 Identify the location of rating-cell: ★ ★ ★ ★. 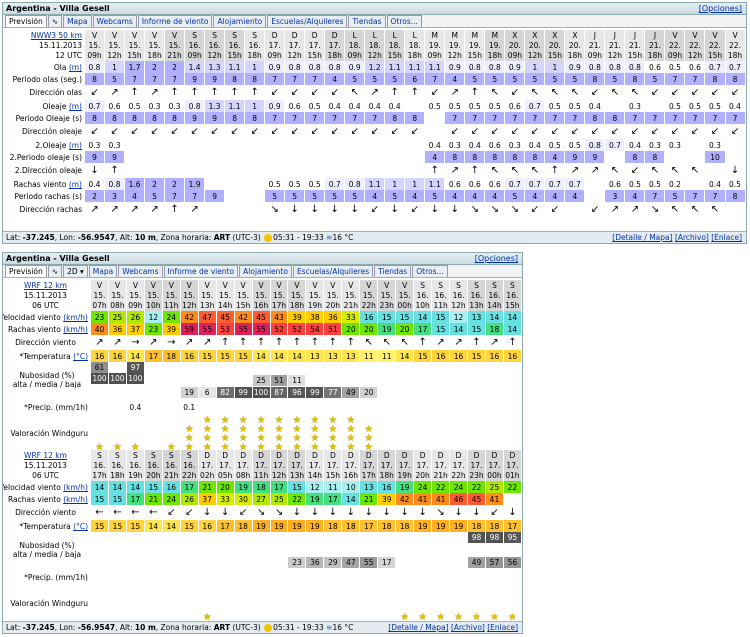
(351, 433).